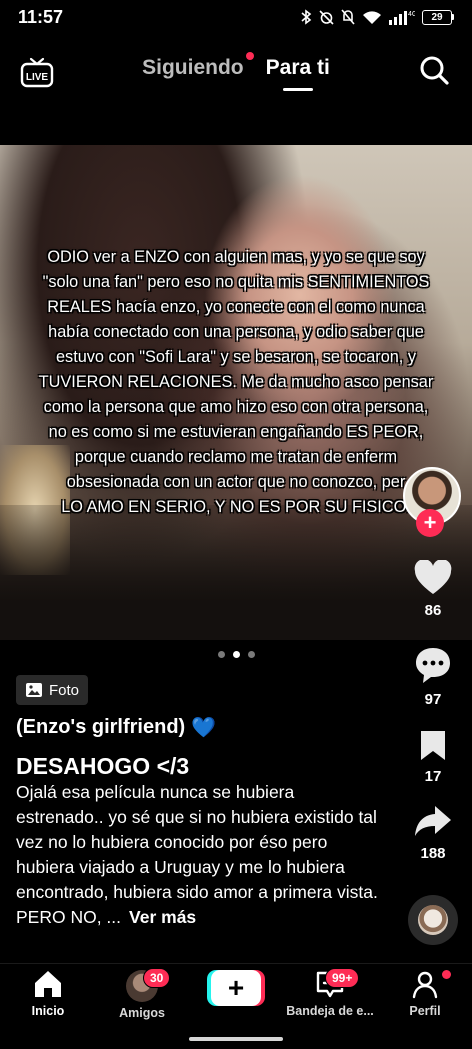 The width and height of the screenshot is (472, 1049). I want to click on status-time: 11:57, so click(41, 16).